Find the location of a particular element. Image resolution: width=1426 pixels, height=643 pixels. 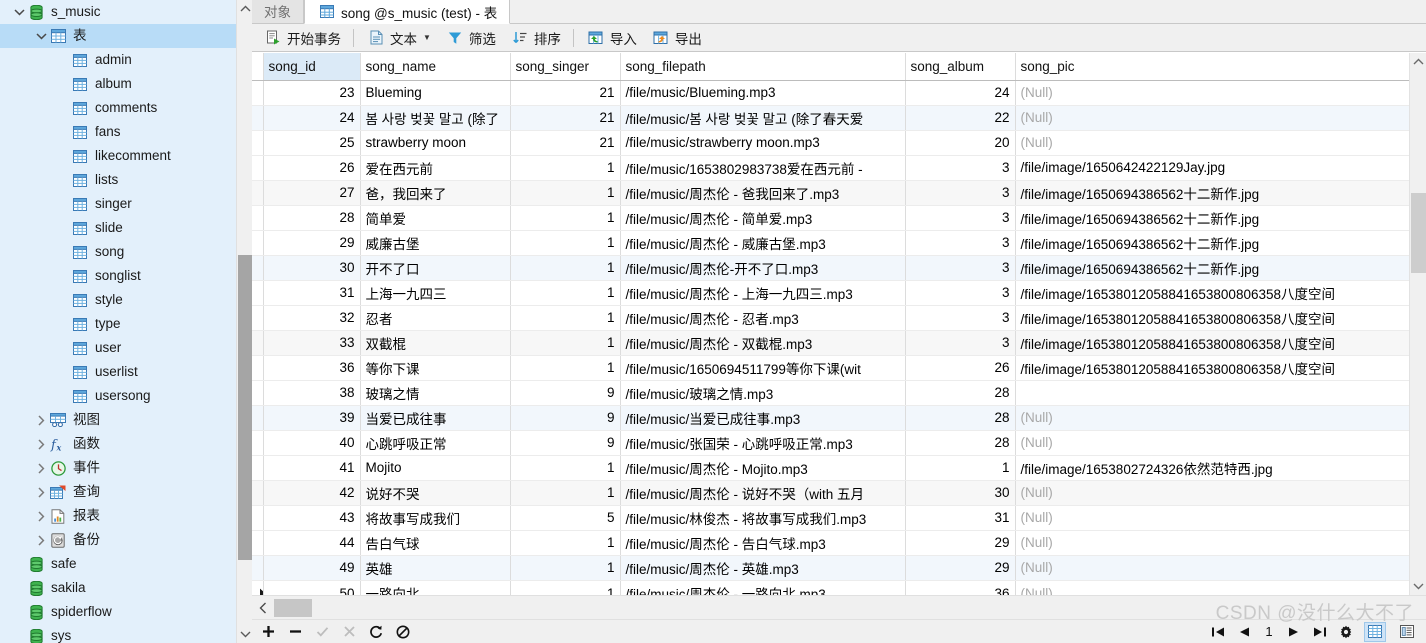

cell-song_album: 20 is located at coordinates (960, 143).